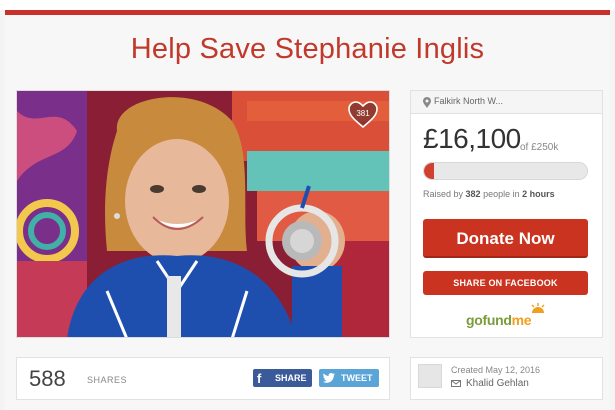 The image size is (615, 410). I want to click on tweet-button: TWEET, so click(349, 378).